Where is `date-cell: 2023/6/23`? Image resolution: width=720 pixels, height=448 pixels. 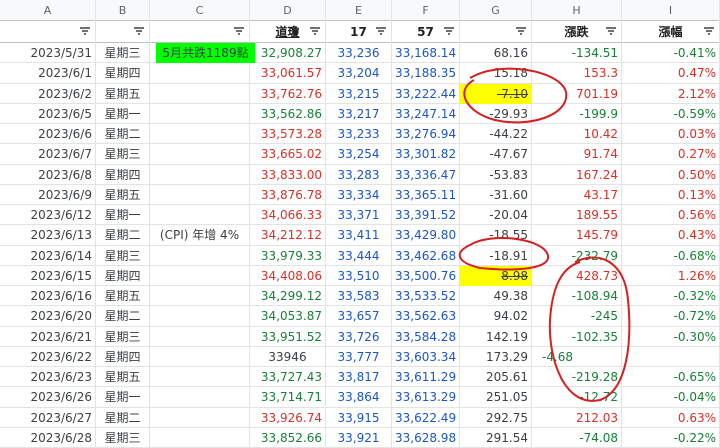
date-cell: 2023/6/23 is located at coordinates (48, 377).